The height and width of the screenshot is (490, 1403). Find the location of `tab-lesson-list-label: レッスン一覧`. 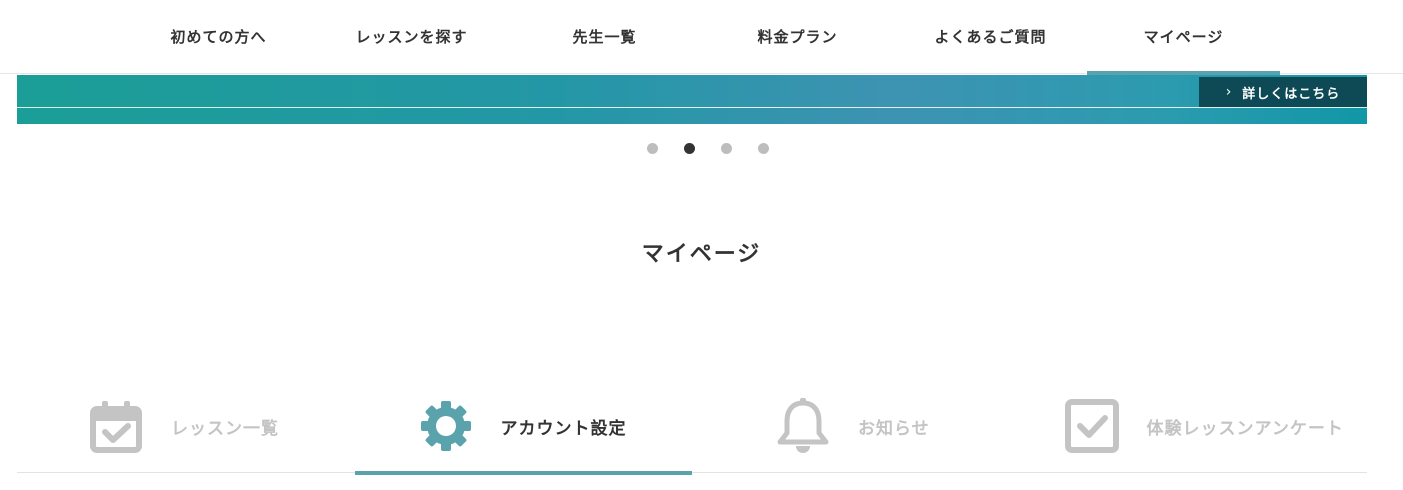

tab-lesson-list-label: レッスン一覧 is located at coordinates (225, 428).